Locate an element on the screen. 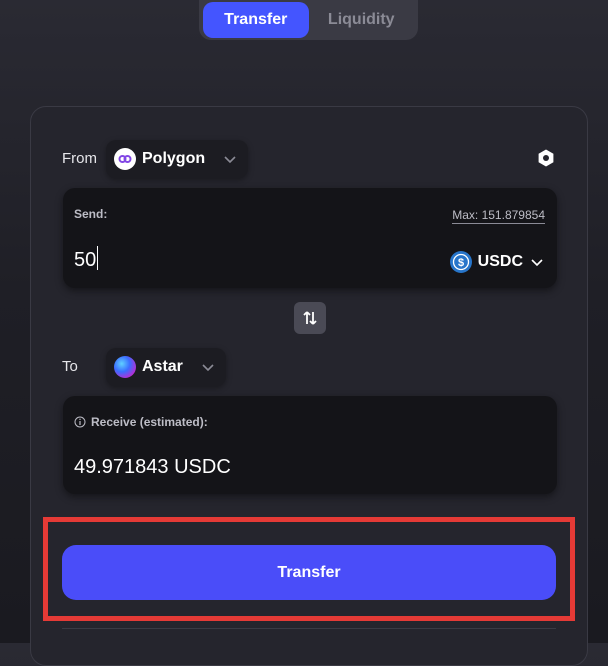  usdc-icon: $ is located at coordinates (460, 262).